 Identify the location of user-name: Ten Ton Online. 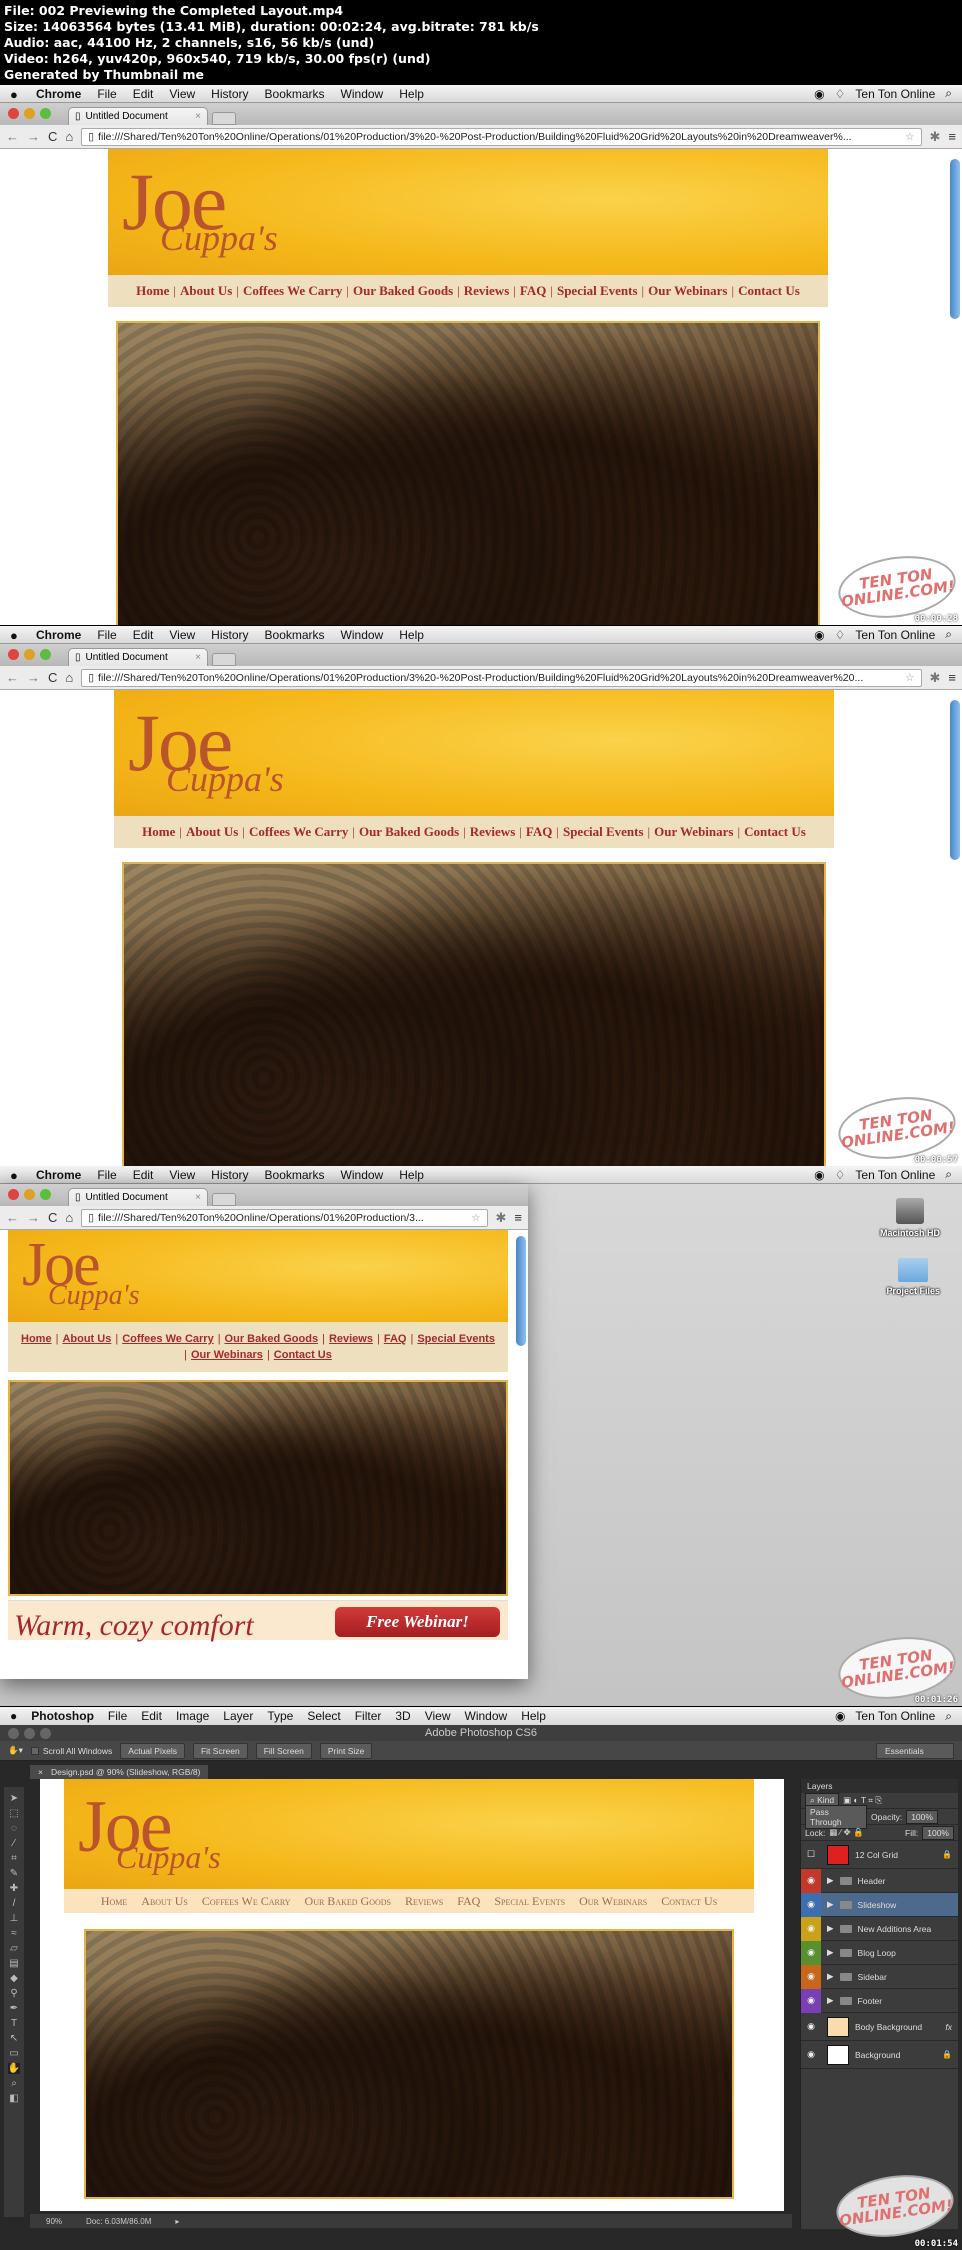
(895, 1716).